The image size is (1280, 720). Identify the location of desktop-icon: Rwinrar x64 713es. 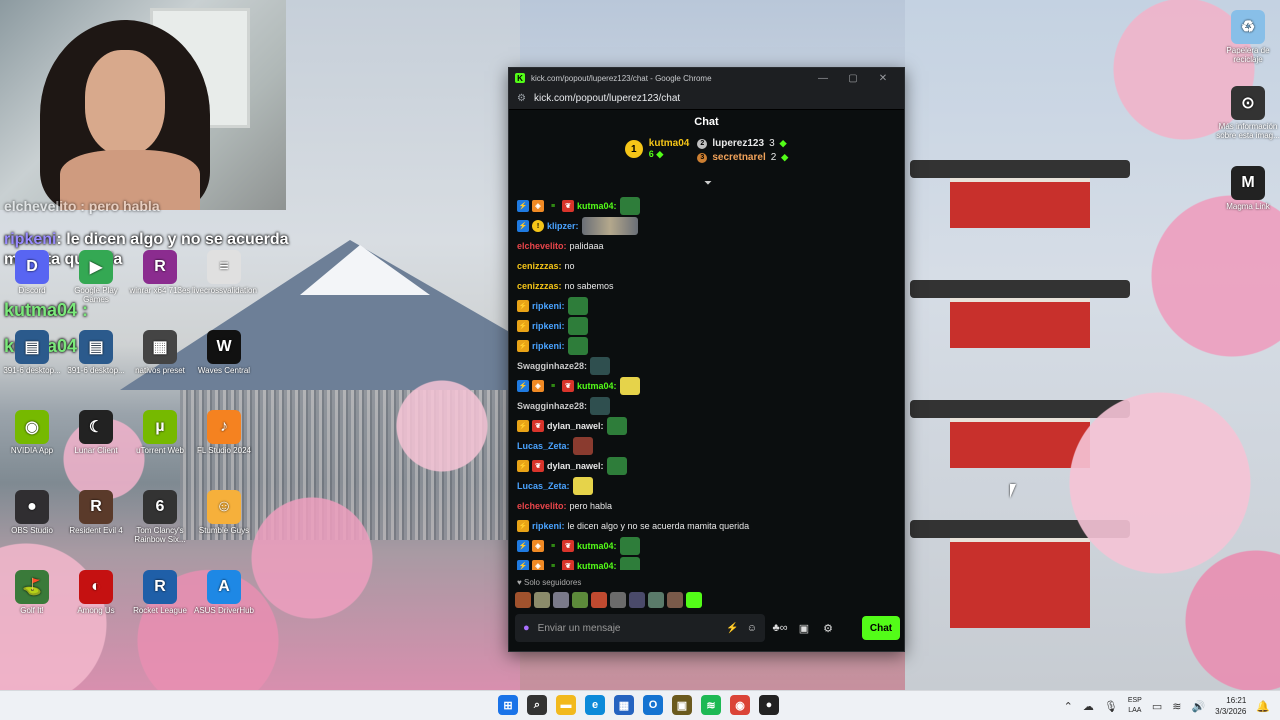
(160, 272).